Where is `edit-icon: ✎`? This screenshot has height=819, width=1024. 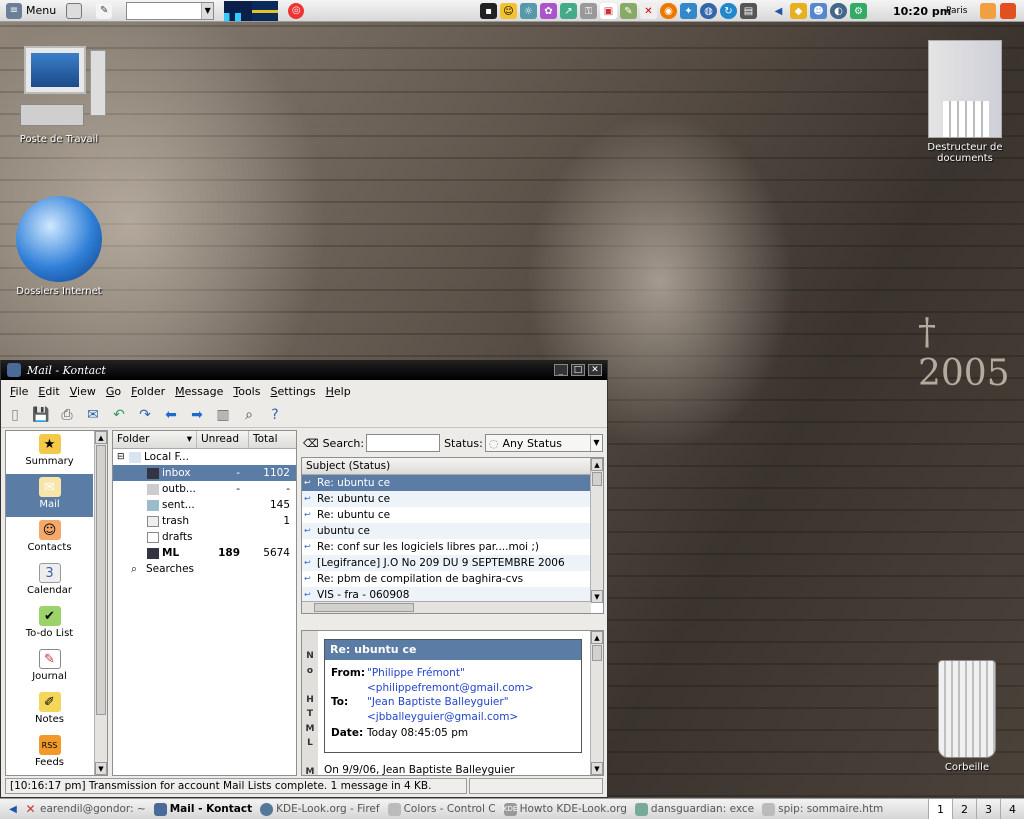 edit-icon: ✎ is located at coordinates (104, 10).